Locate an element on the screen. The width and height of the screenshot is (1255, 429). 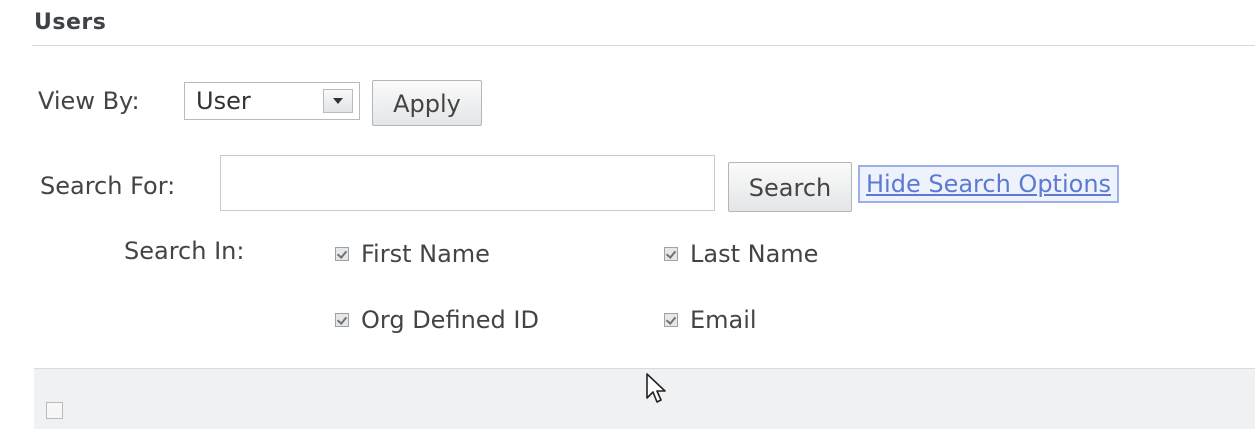
chevron-down-icon-glyph is located at coordinates (338, 101).